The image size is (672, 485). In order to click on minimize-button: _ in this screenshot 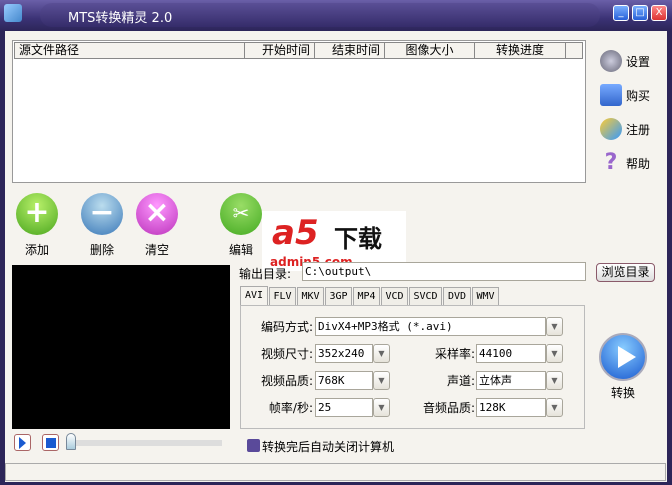, I will do `click(621, 13)`.